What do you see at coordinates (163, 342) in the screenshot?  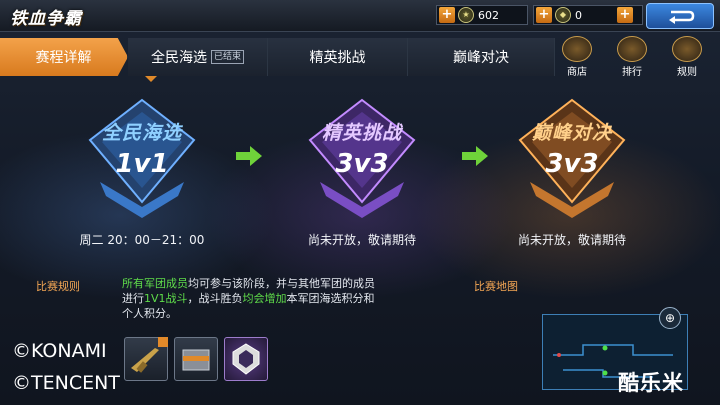 I see `new-flag` at bounding box center [163, 342].